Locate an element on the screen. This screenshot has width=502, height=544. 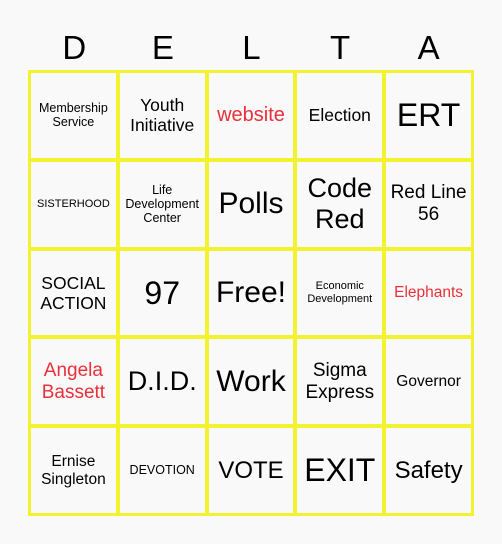
header-letter-t: T is located at coordinates (340, 47).